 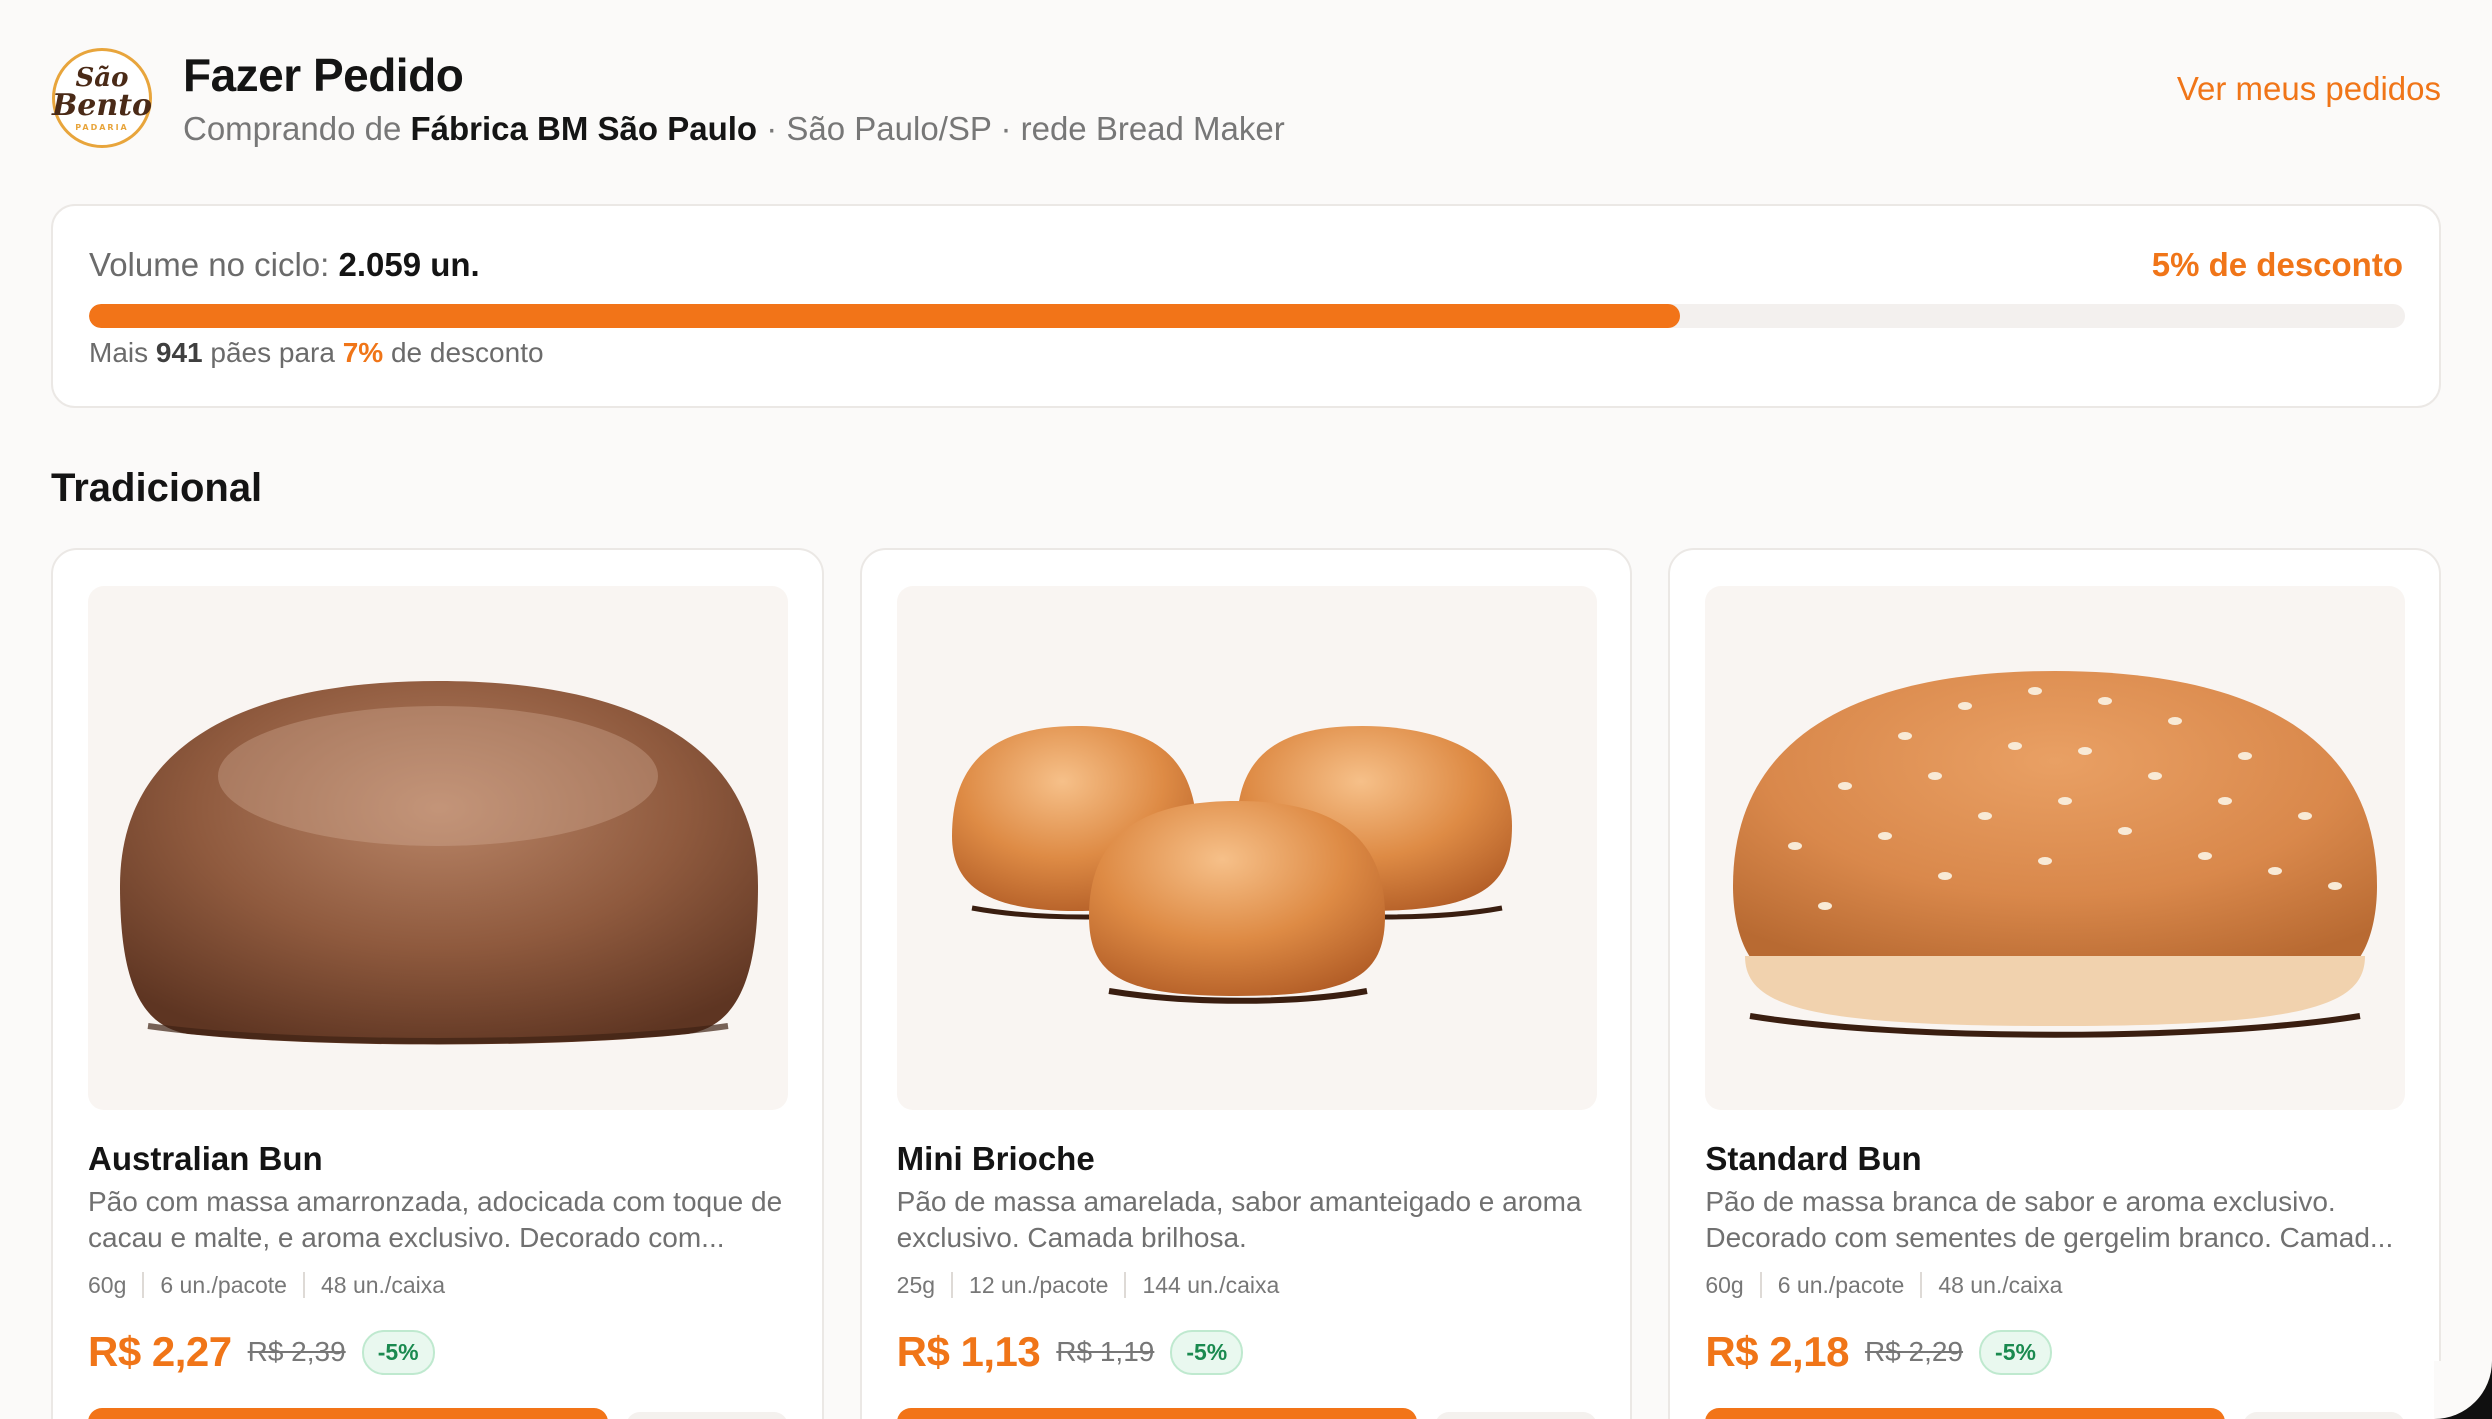 What do you see at coordinates (363, 352) in the screenshot?
I see `hint-next-discount: 7%` at bounding box center [363, 352].